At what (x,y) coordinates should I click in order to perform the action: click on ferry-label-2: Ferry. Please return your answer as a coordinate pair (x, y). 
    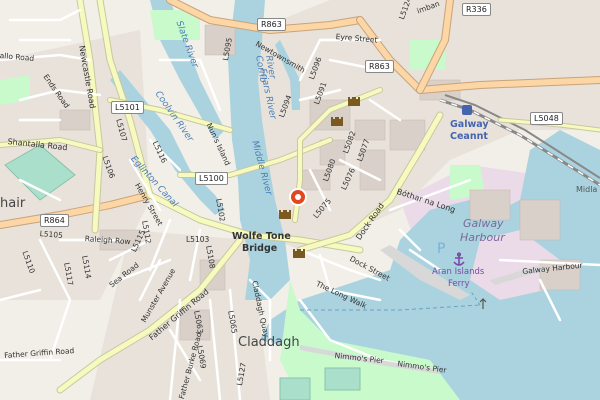
    Looking at the image, I should click on (459, 284).